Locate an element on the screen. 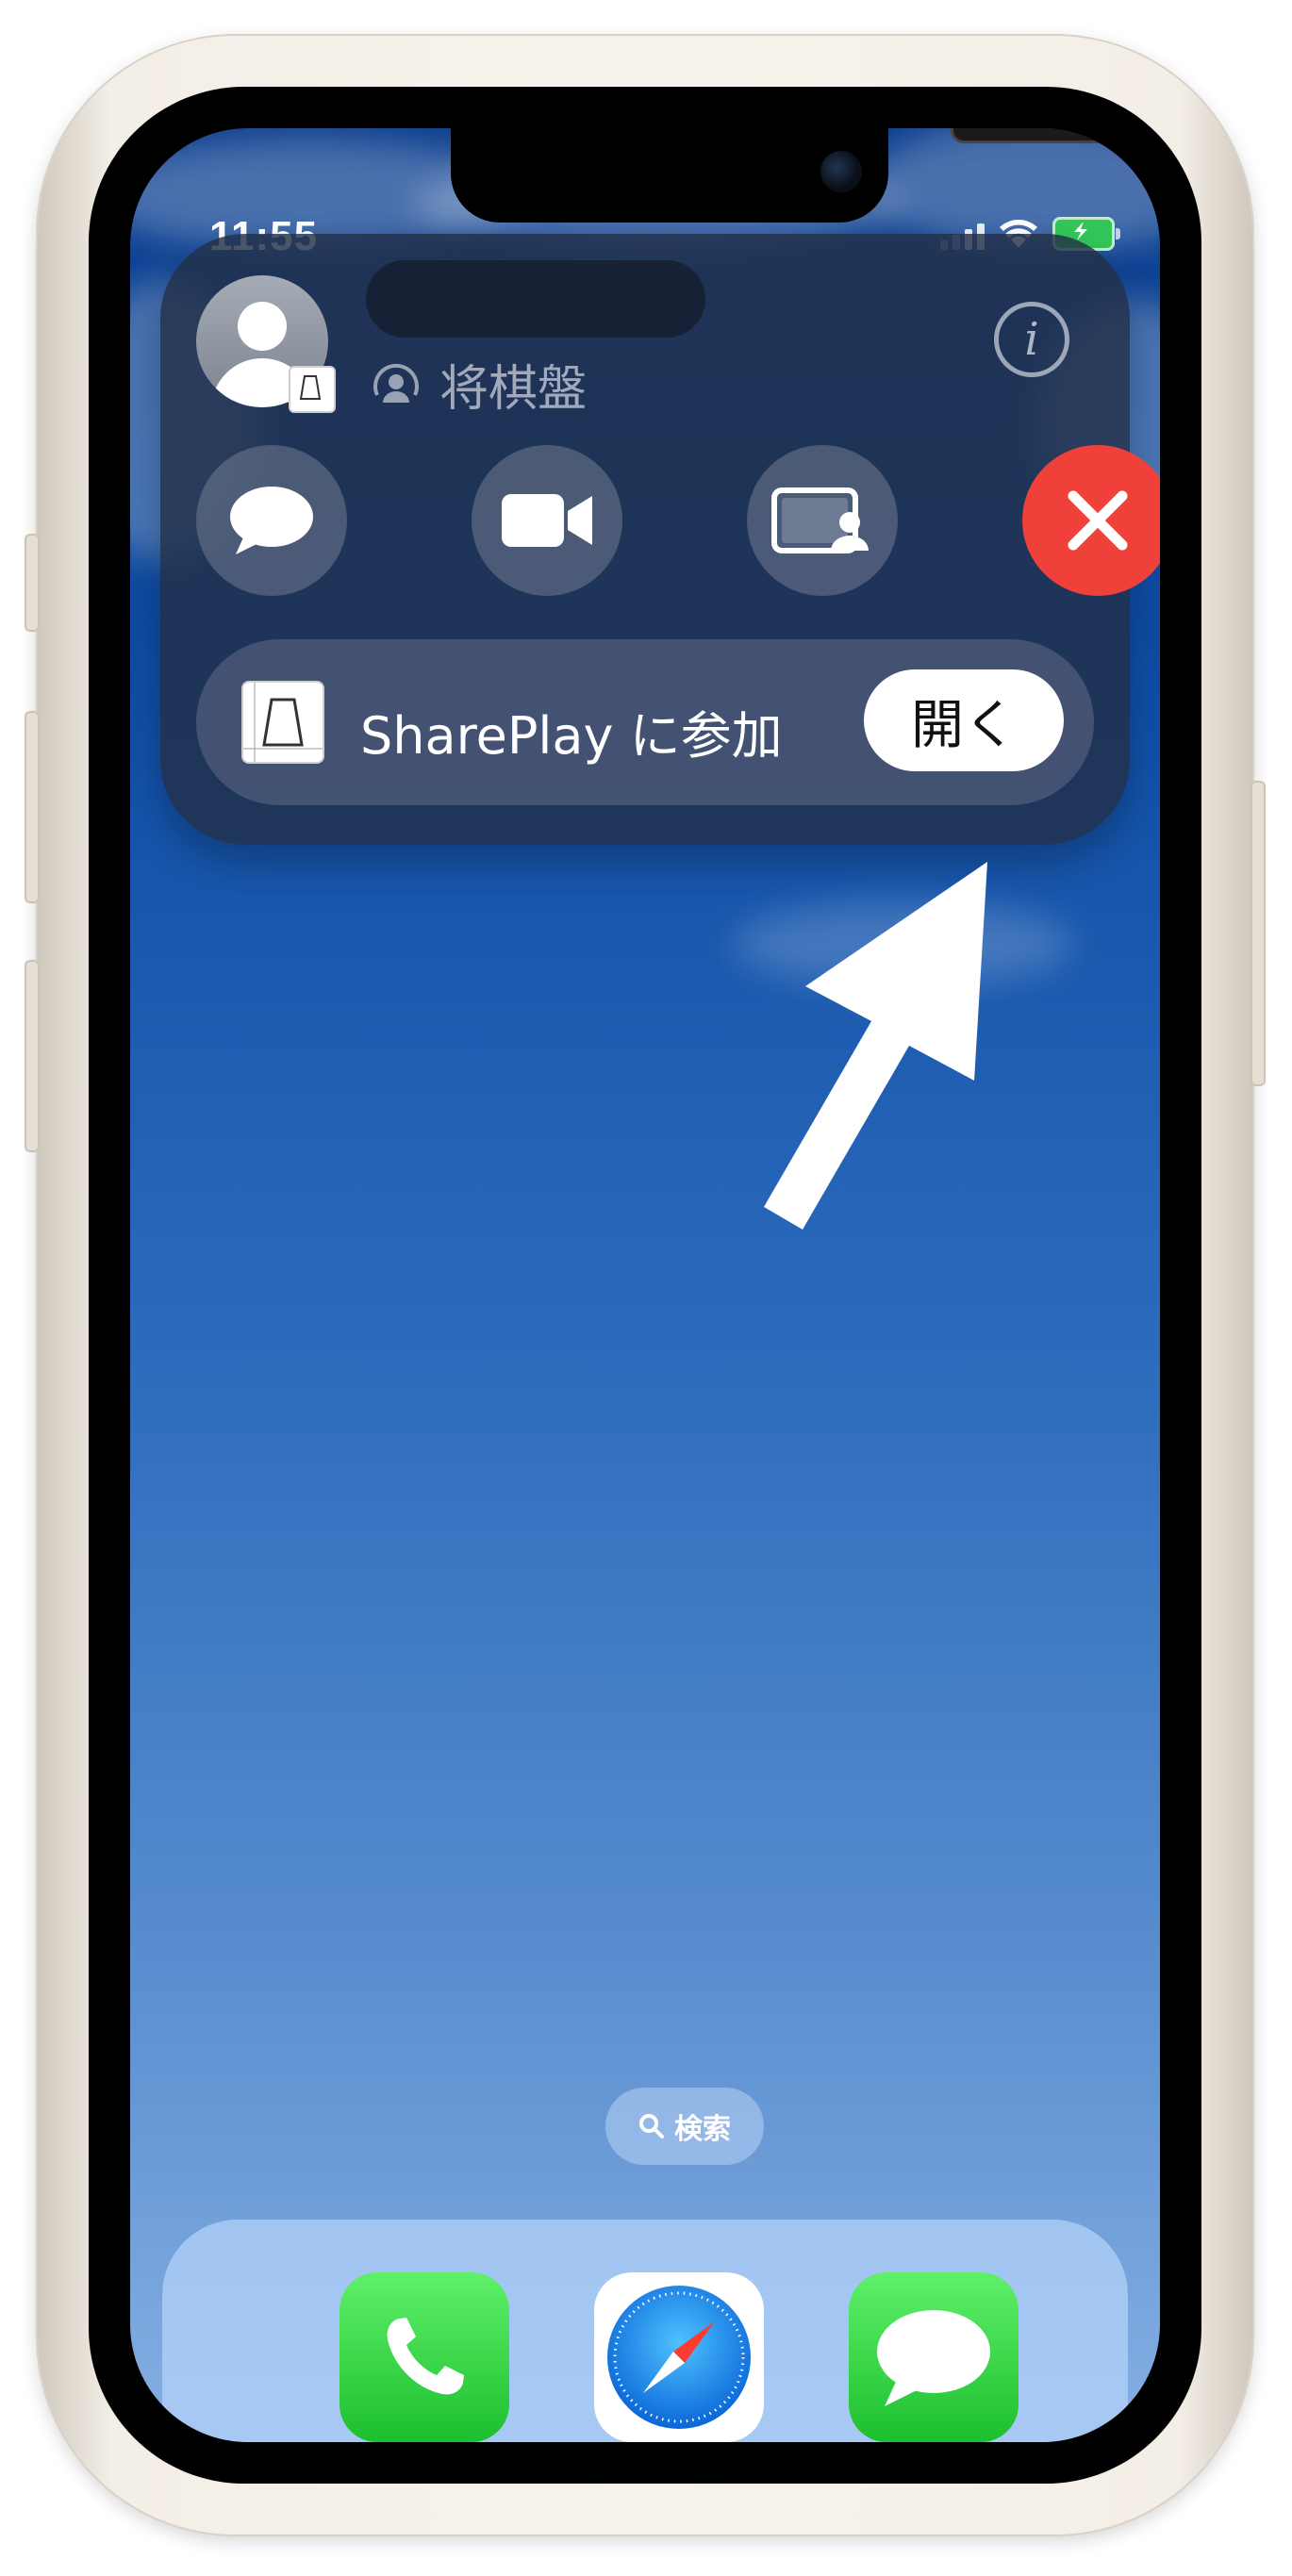 This screenshot has width=1292, height=2576. search-label: 検索 is located at coordinates (702, 2129).